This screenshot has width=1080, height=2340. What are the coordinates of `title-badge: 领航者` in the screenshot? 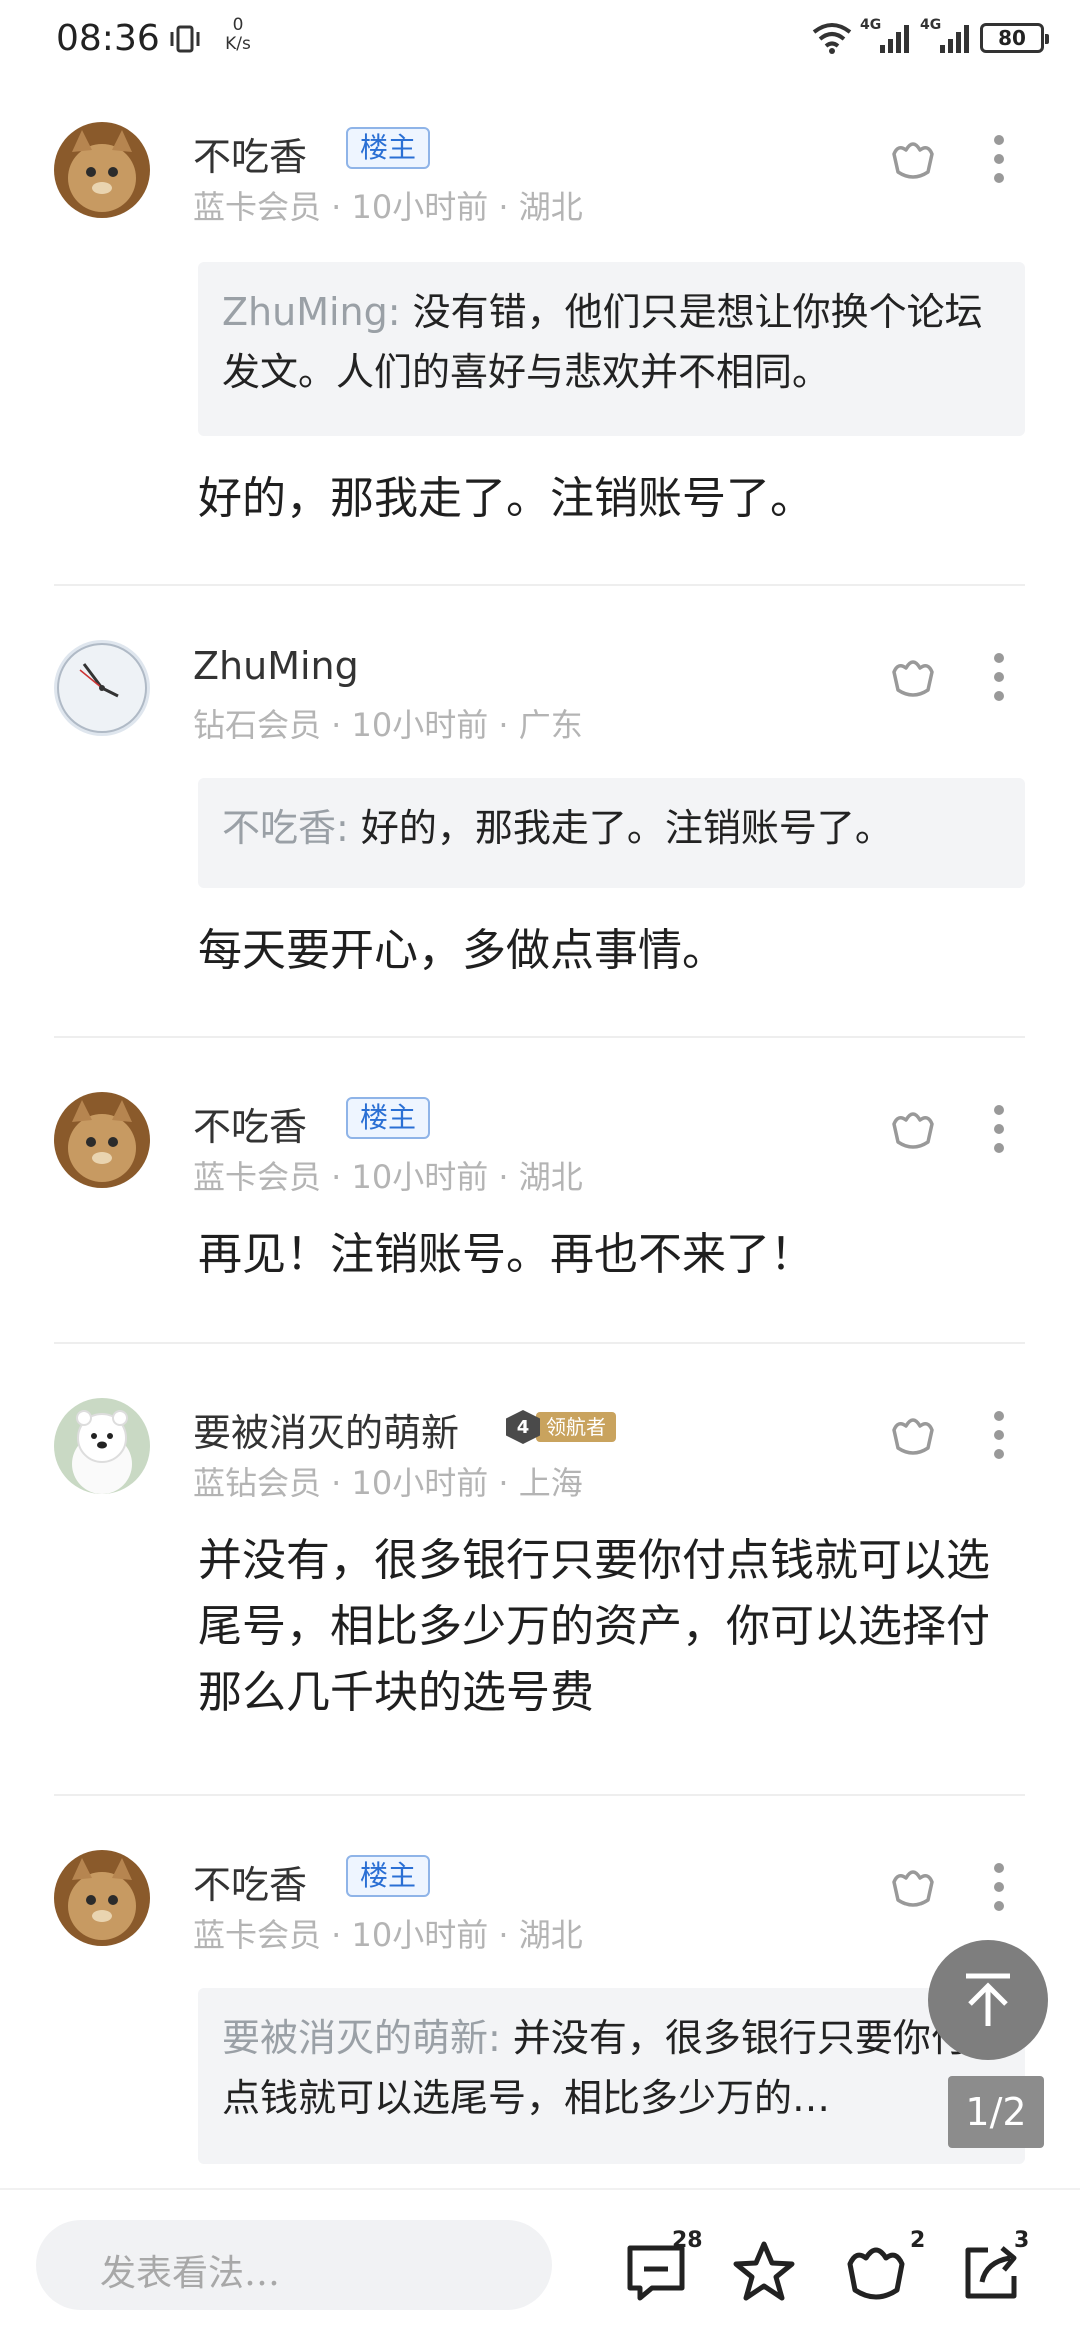 It's located at (576, 1427).